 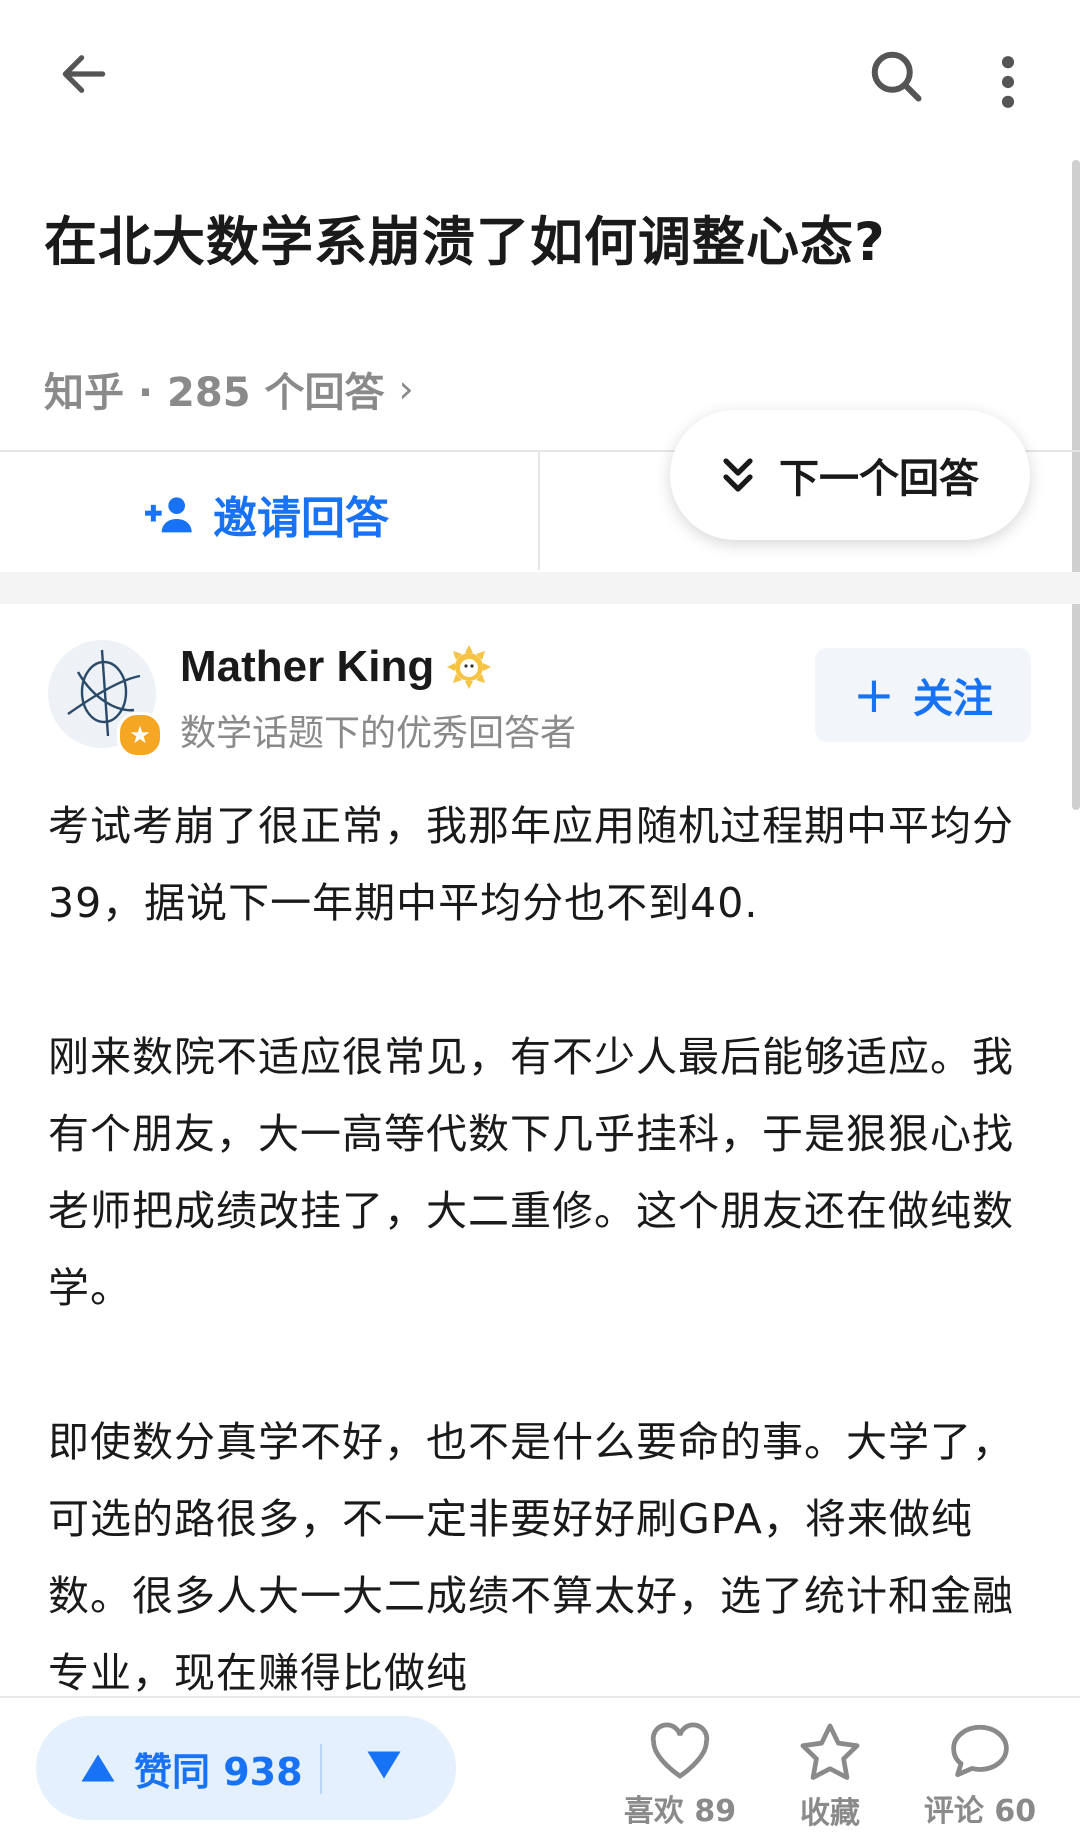 What do you see at coordinates (378, 733) in the screenshot?
I see `author-description: 数学话题下的优秀回答者` at bounding box center [378, 733].